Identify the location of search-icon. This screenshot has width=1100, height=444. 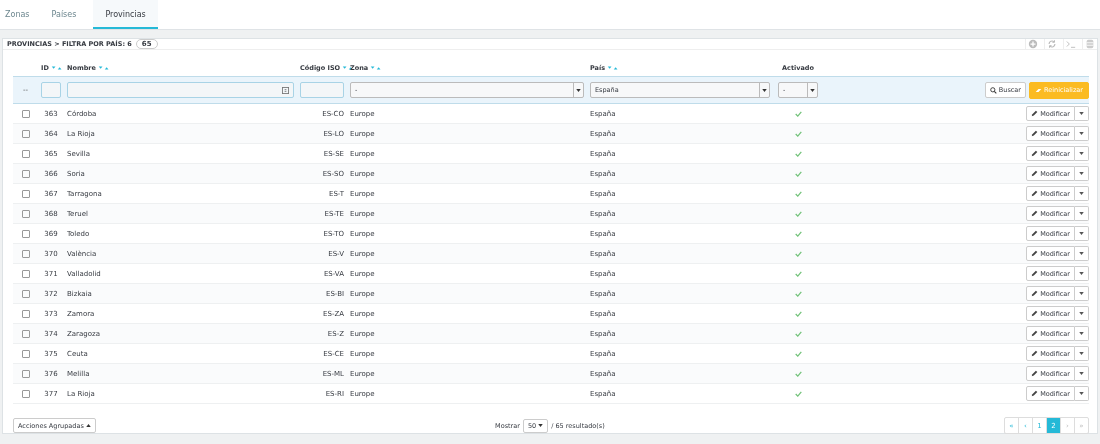
(993, 90).